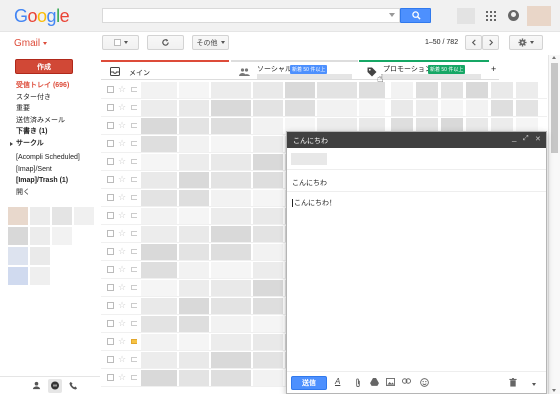 This screenshot has height=394, width=560. What do you see at coordinates (416, 181) in the screenshot?
I see `subject-field: こんにちわ` at bounding box center [416, 181].